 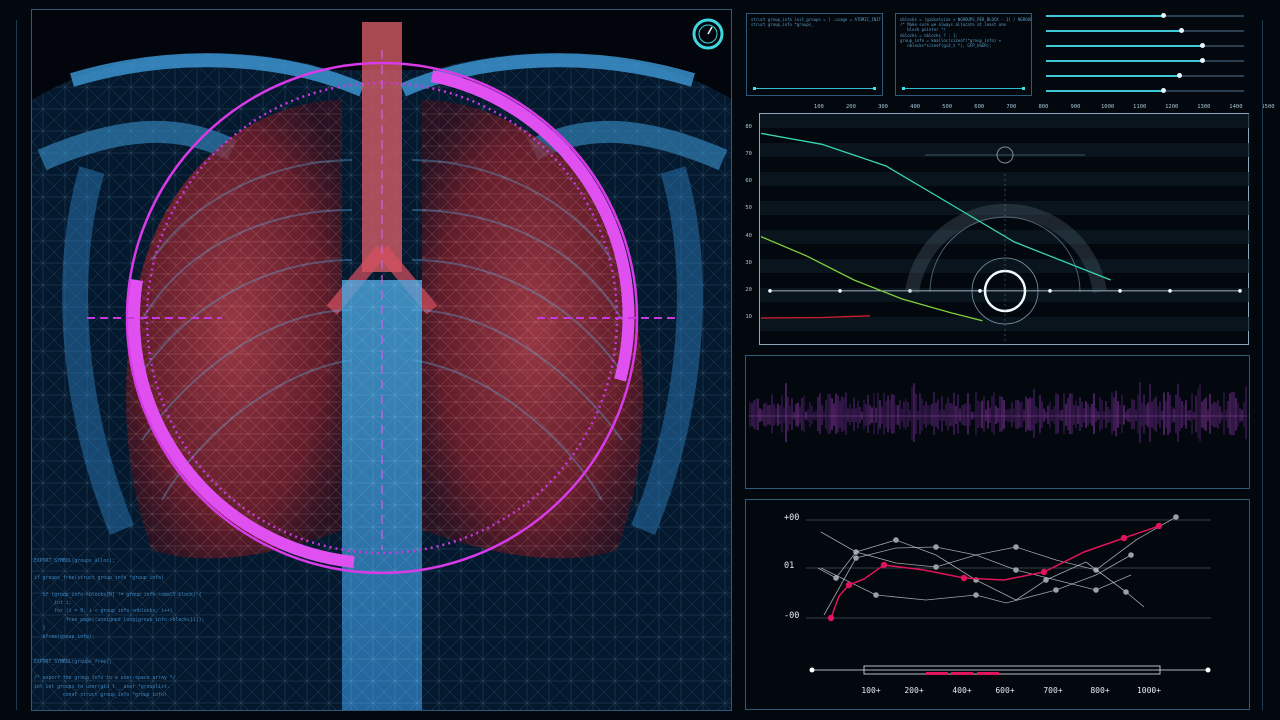 I want to click on chart-y-label: 01, so click(x=789, y=566).